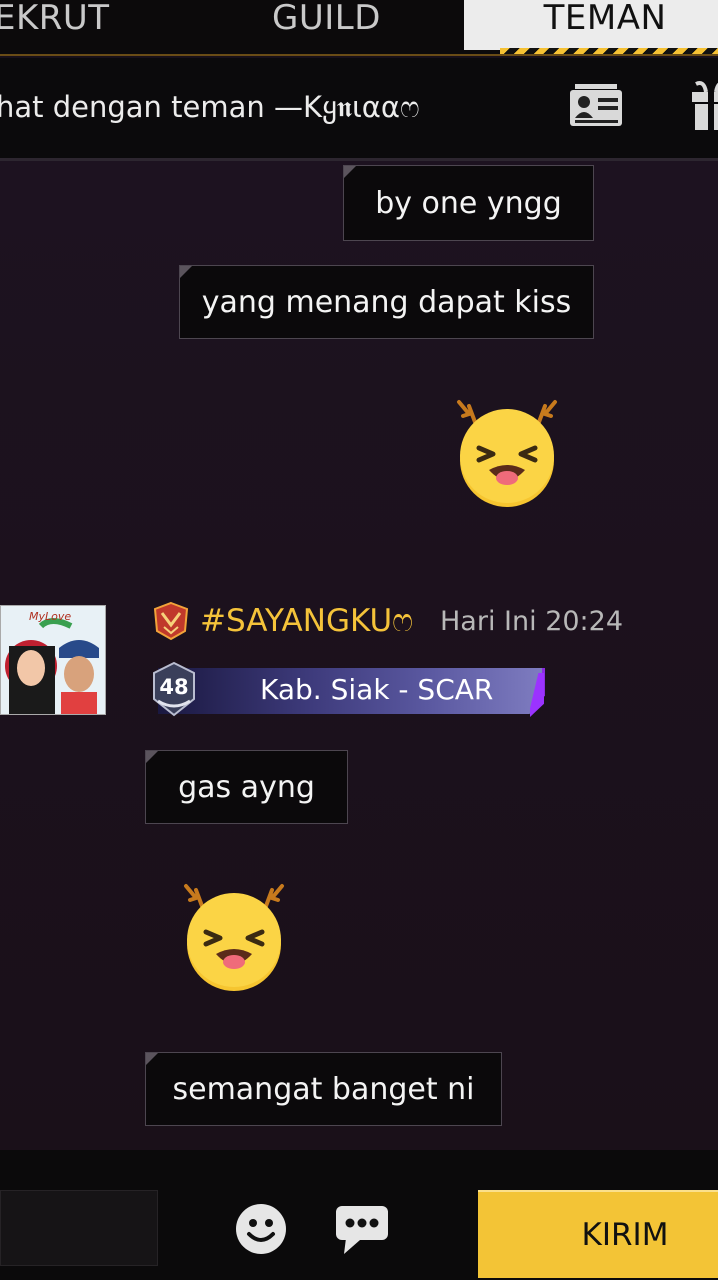 The image size is (718, 1280). I want to click on quick-message-button, so click(362, 1229).